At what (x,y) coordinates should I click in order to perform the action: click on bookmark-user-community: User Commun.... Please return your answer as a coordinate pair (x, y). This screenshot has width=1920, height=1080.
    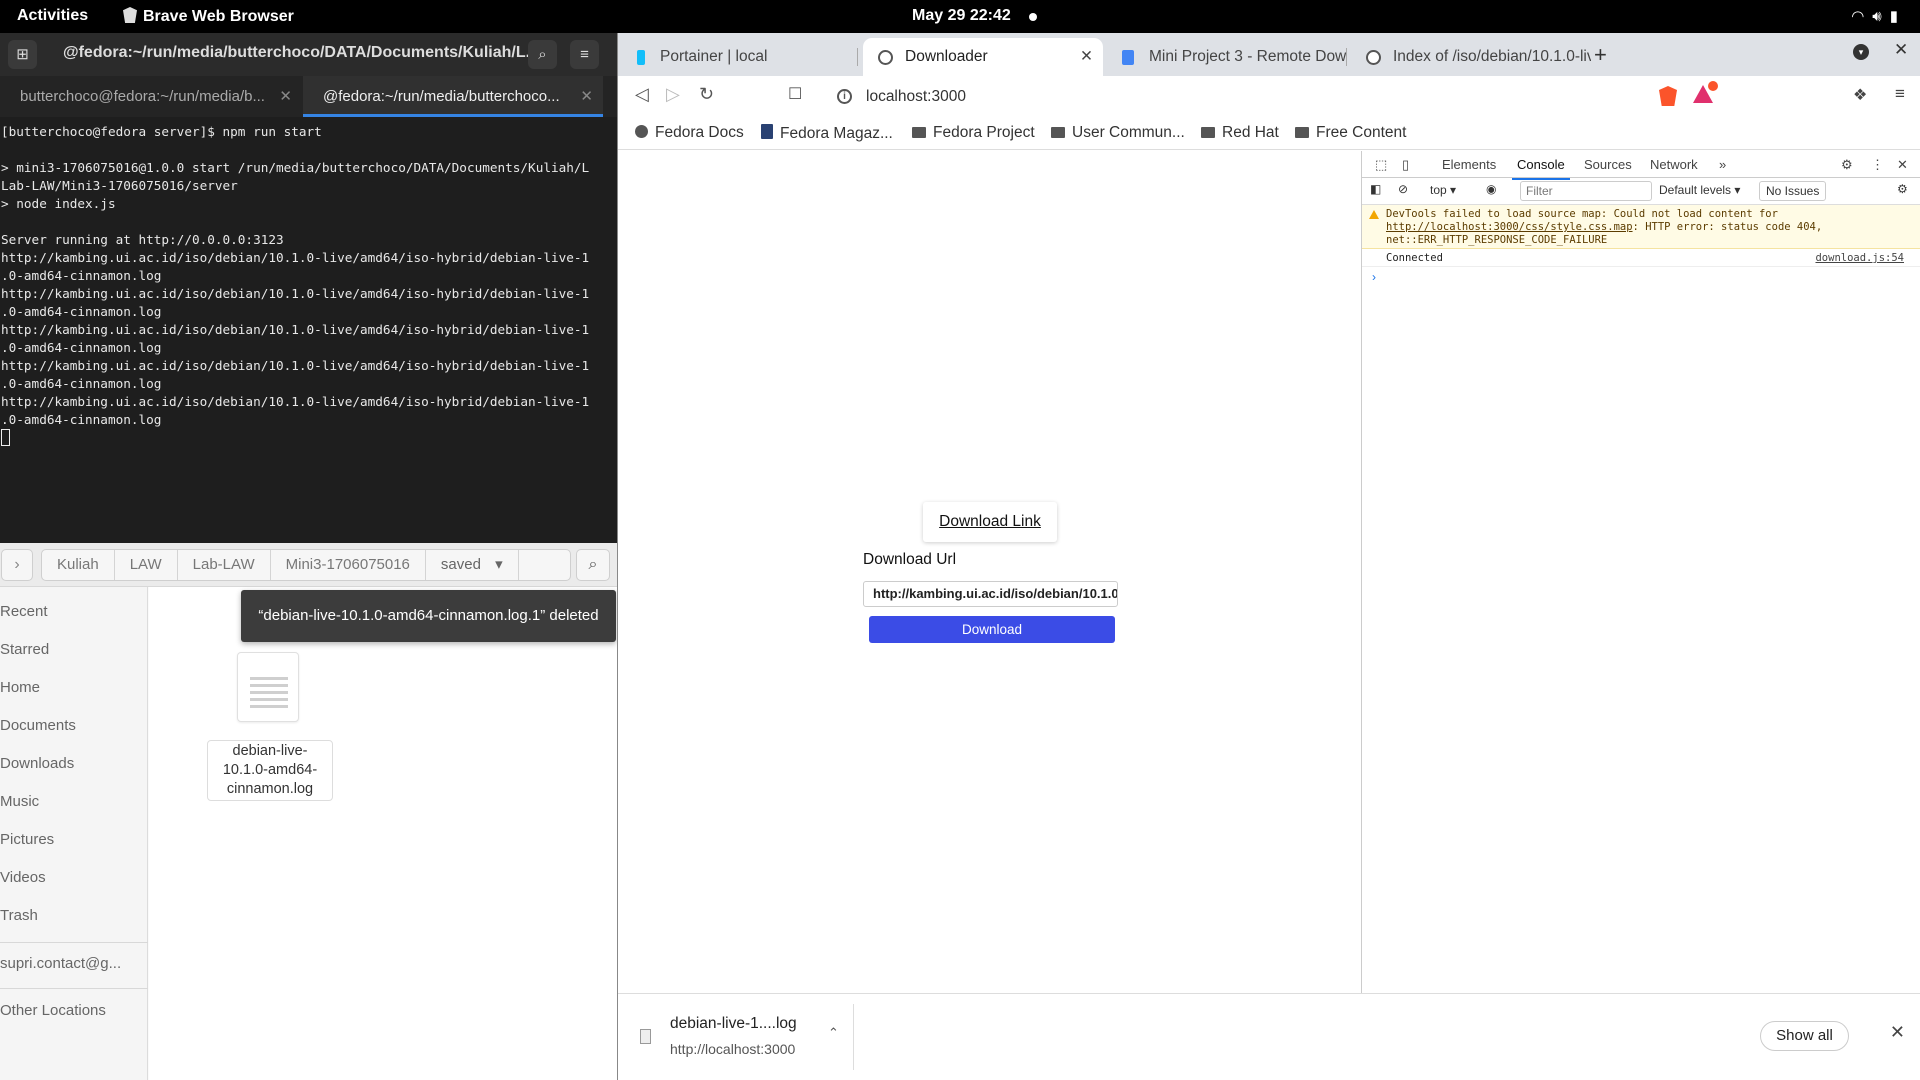
    Looking at the image, I should click on (1118, 133).